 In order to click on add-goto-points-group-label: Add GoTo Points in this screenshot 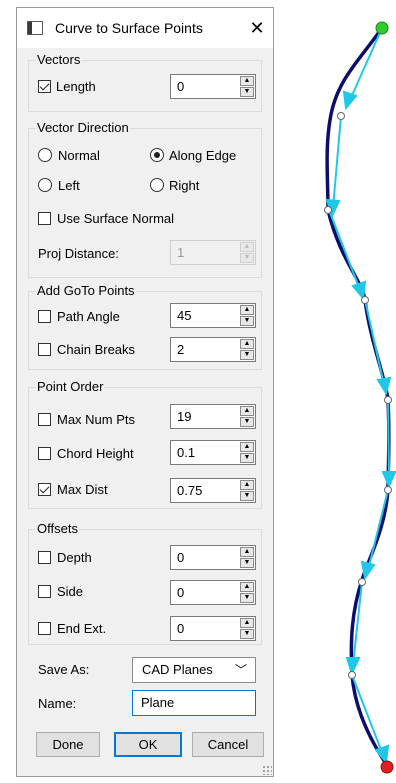, I will do `click(86, 290)`.